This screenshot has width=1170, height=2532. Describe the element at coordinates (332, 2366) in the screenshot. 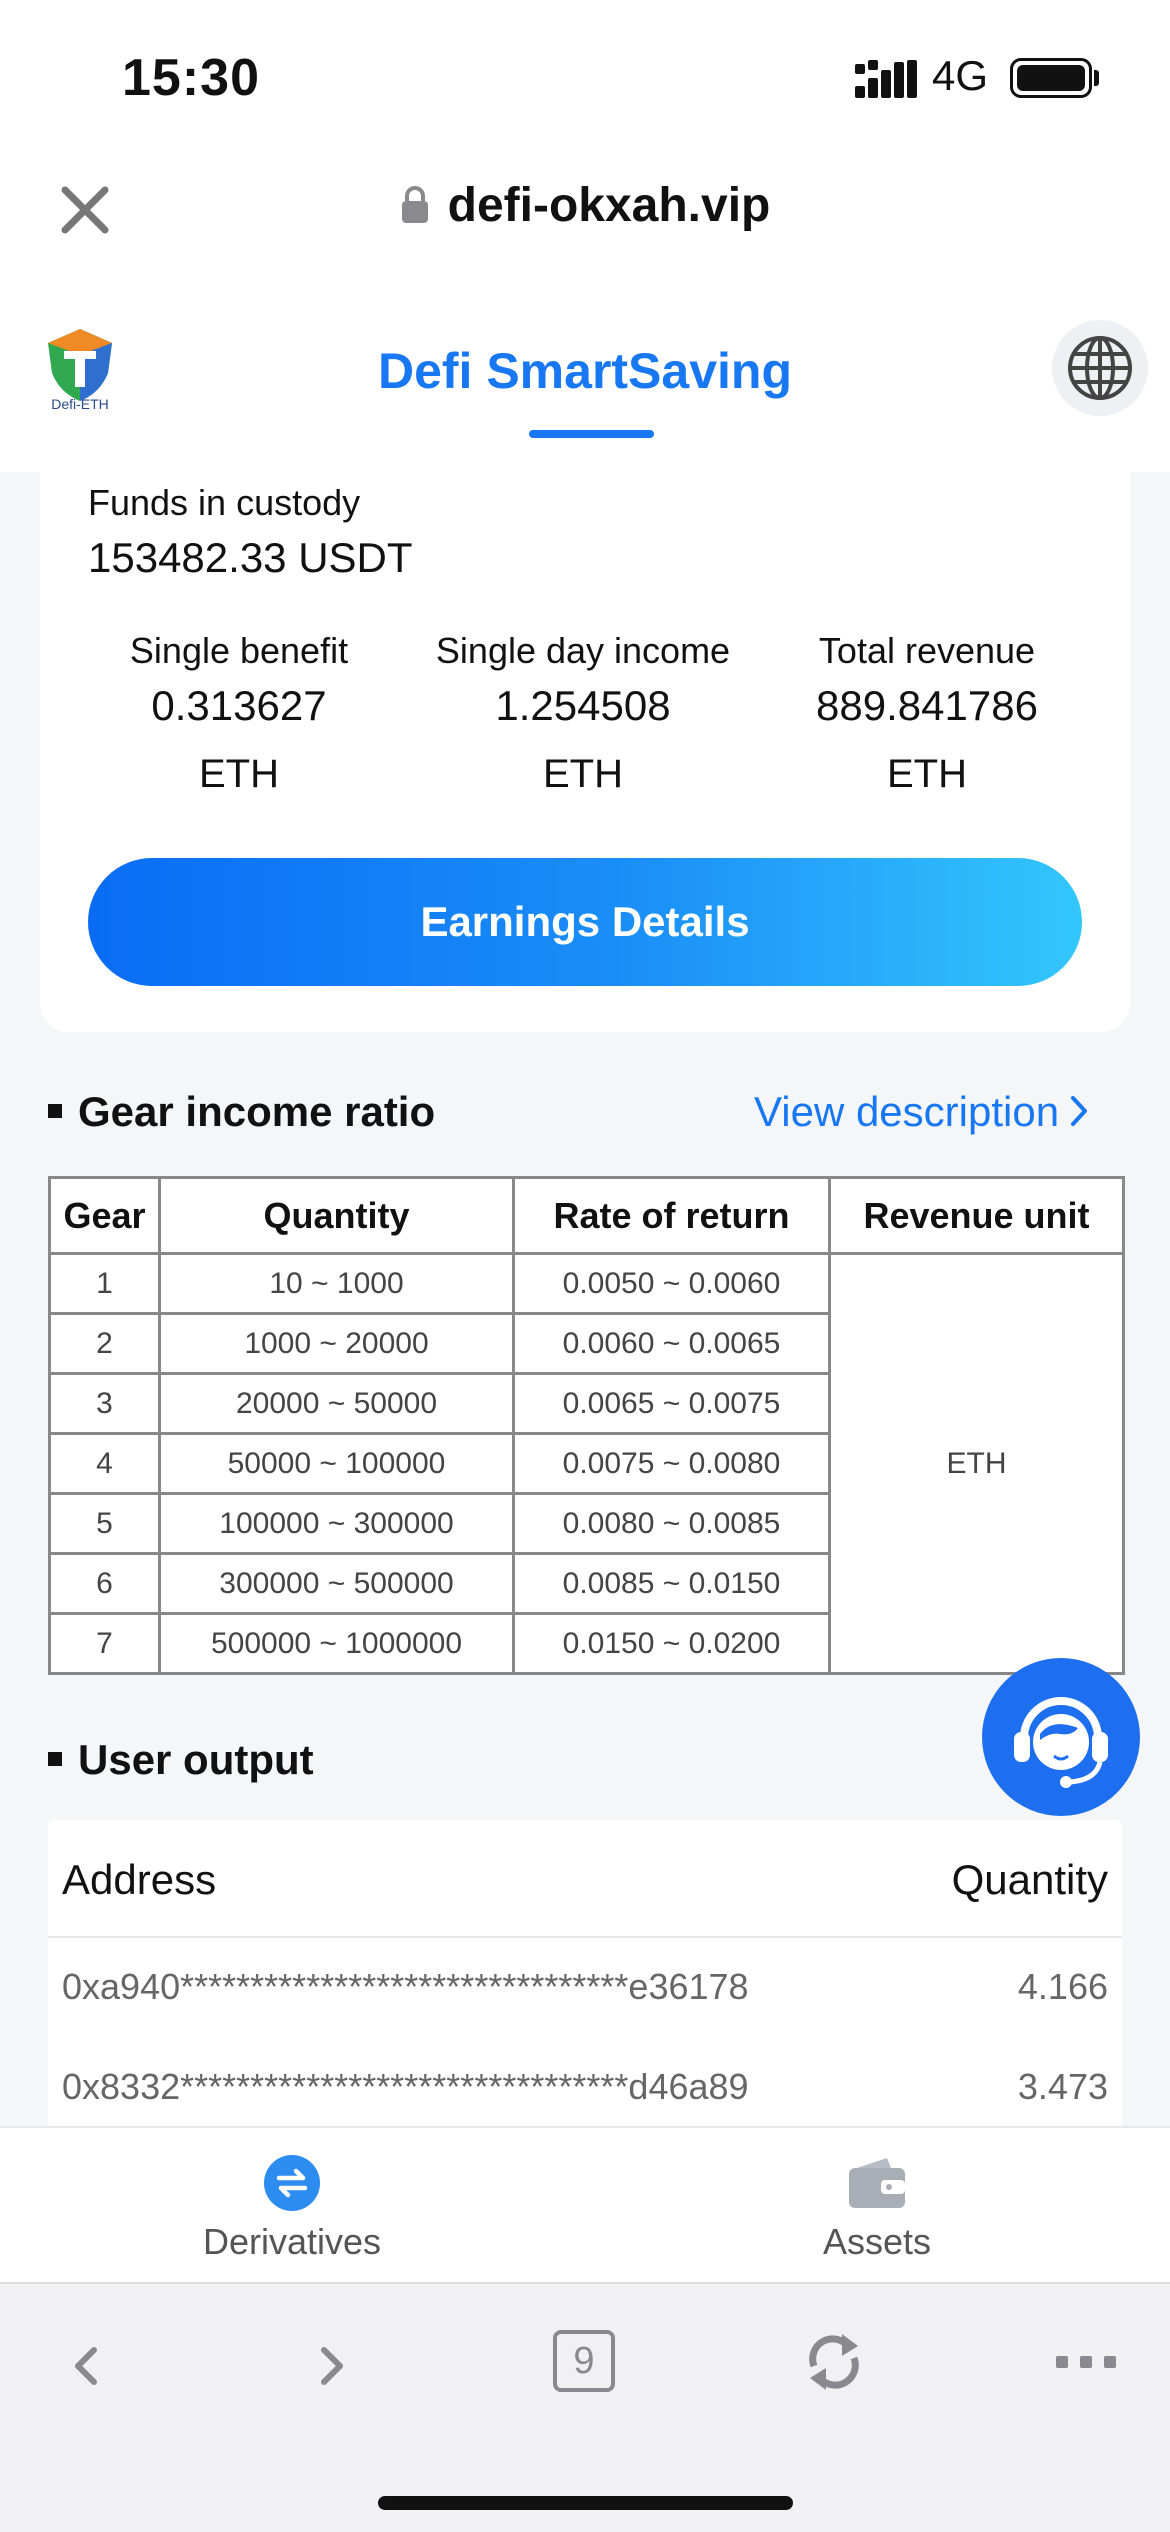

I see `forward-icon` at that location.